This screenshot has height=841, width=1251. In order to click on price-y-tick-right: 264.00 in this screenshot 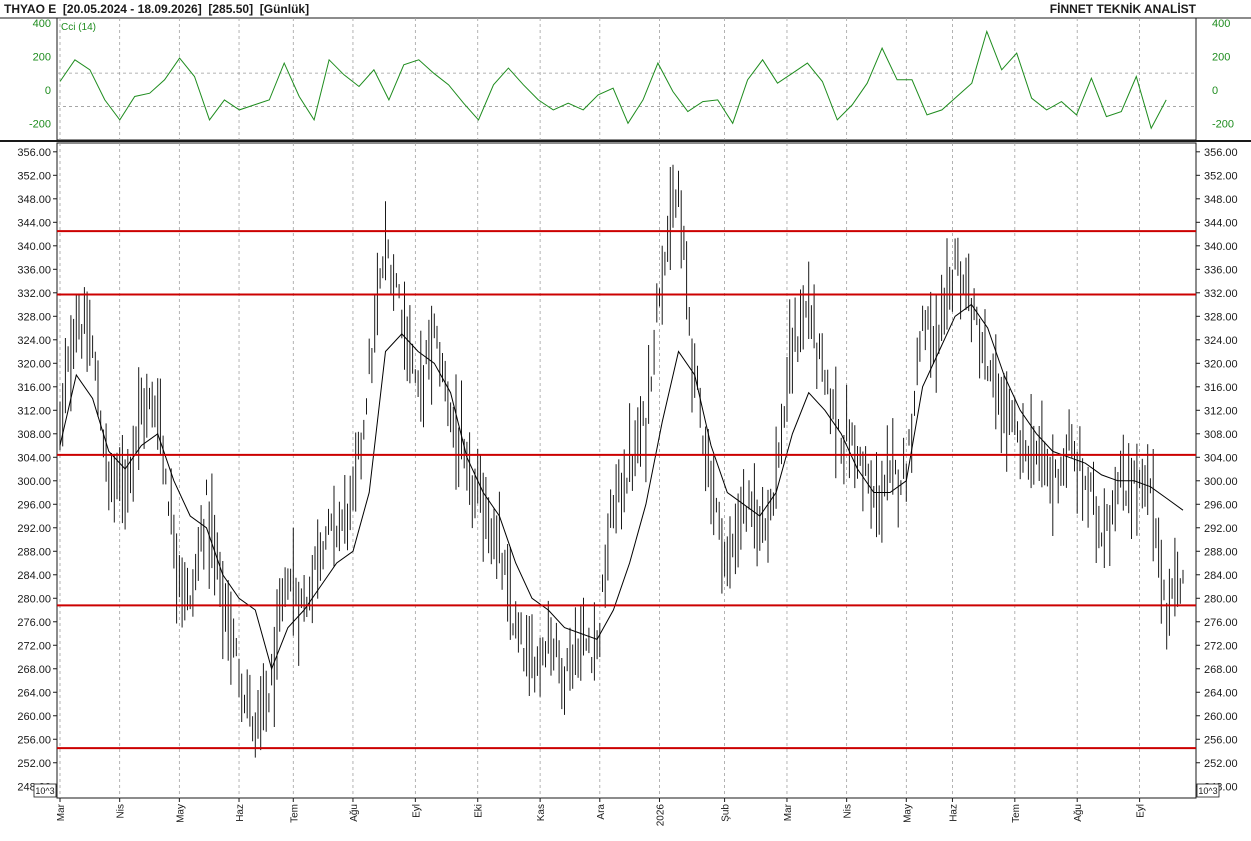, I will do `click(1221, 693)`.